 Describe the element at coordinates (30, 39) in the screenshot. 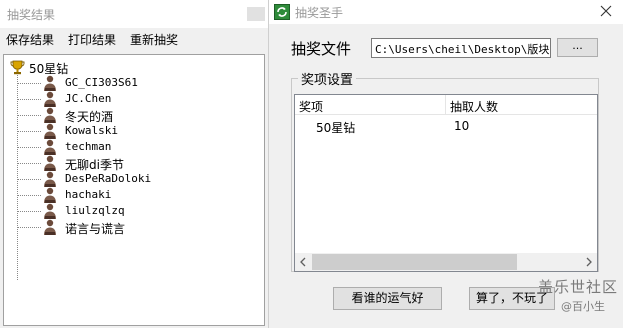

I see `menu-save-results: 保存结果` at that location.